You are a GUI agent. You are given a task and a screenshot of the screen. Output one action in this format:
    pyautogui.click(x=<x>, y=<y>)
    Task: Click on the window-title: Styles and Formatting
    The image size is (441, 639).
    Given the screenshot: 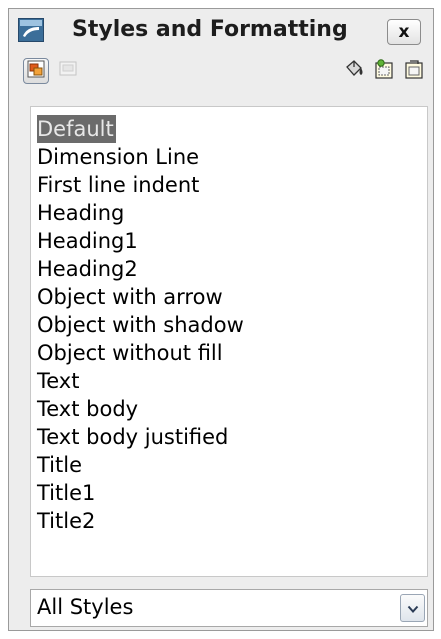 What is the action you would take?
    pyautogui.click(x=210, y=29)
    